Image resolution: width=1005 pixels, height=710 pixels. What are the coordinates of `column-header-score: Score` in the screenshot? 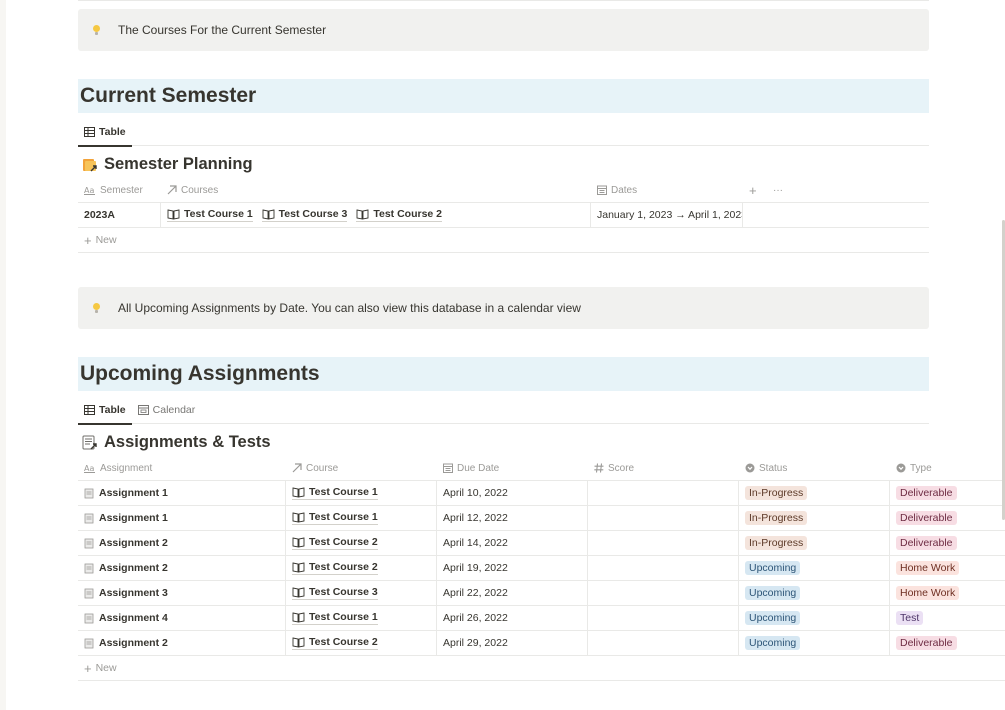 It's located at (663, 468).